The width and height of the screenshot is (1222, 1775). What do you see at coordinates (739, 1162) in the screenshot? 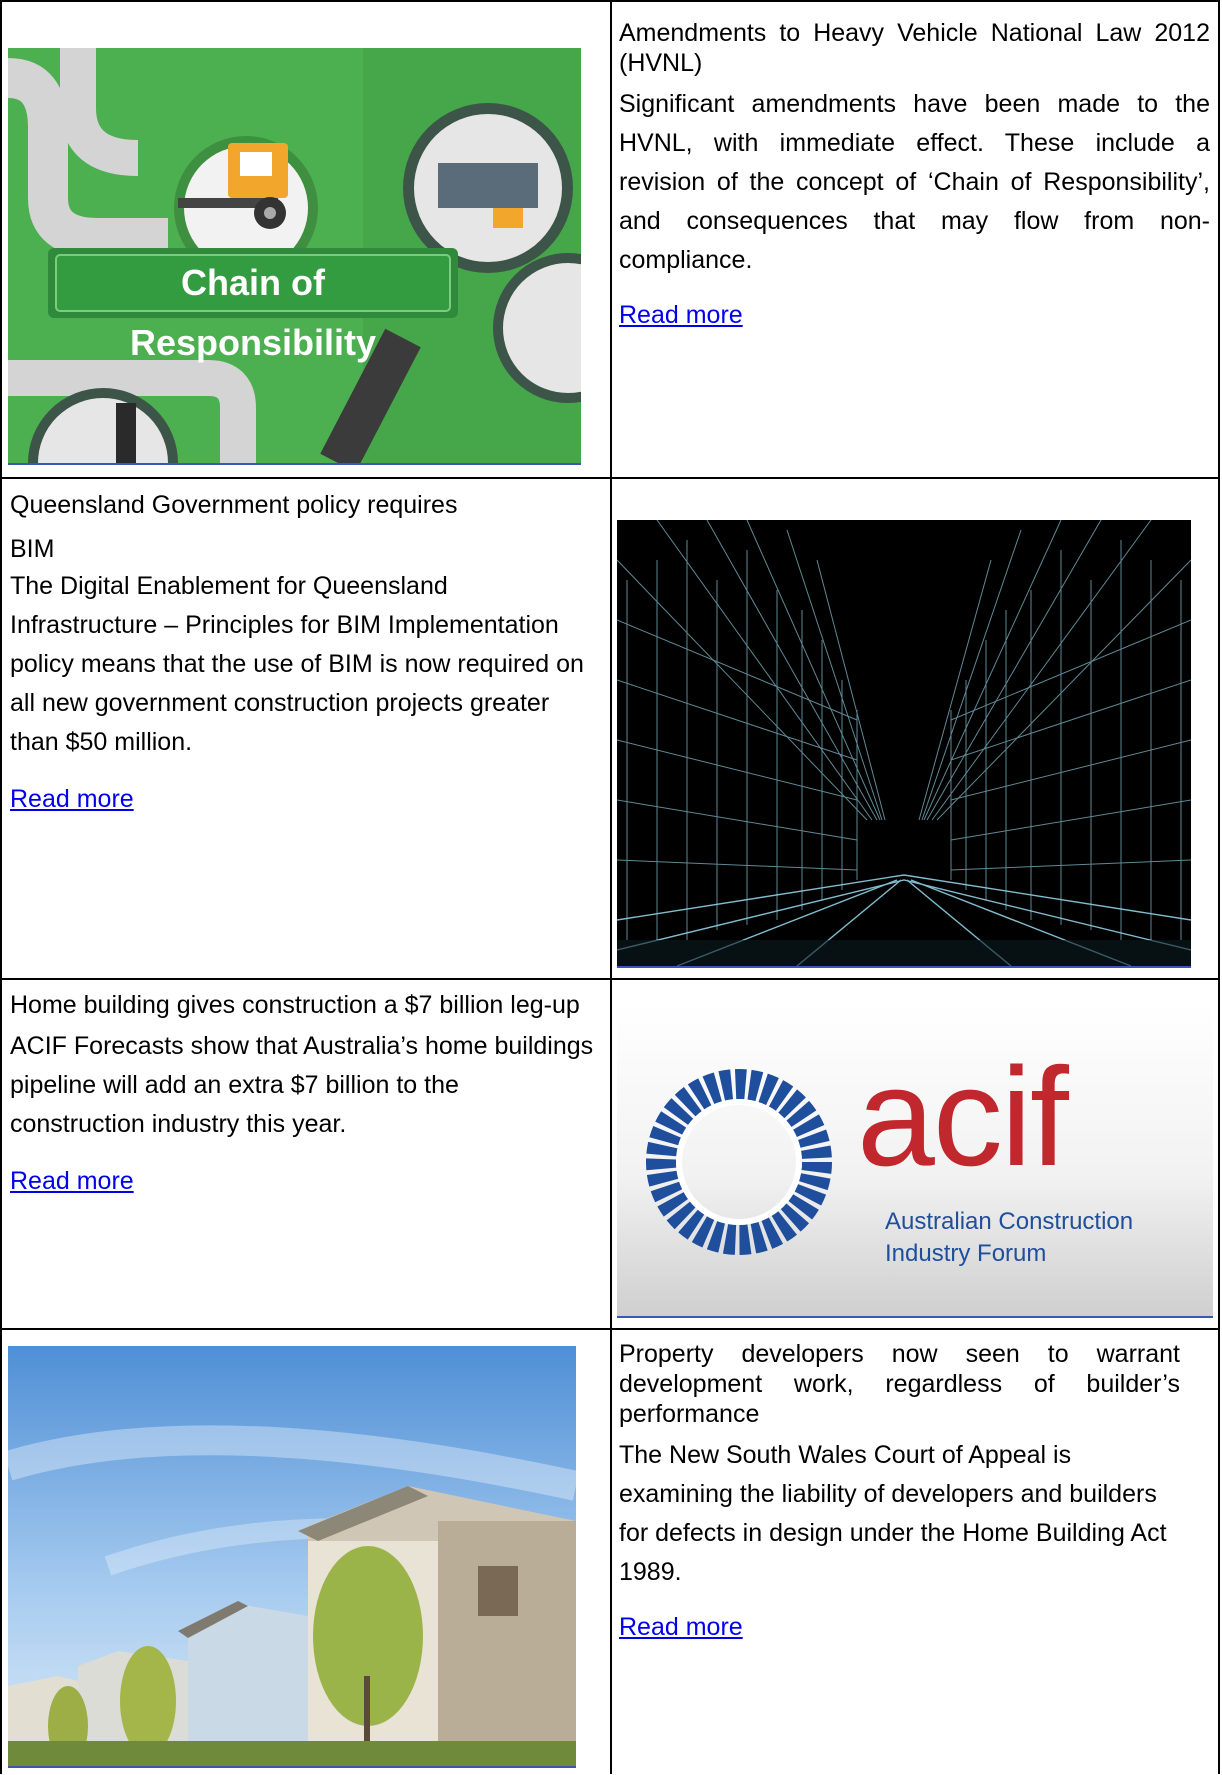
I see `acif-ring-icon` at bounding box center [739, 1162].